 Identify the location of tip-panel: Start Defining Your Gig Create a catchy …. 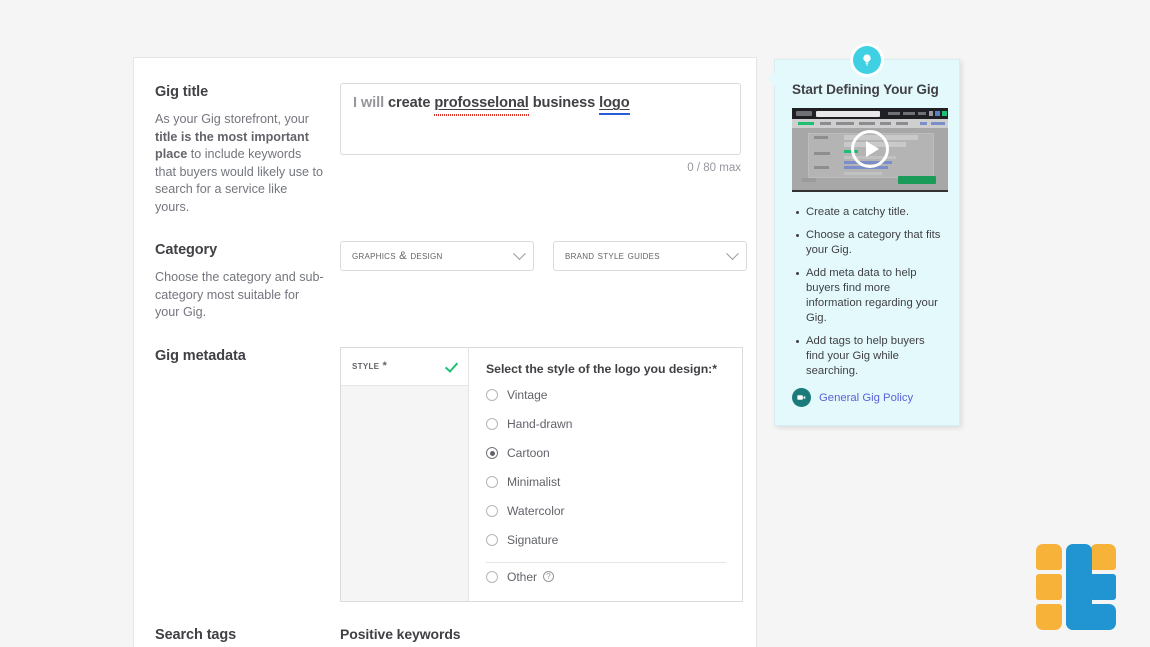
(864, 242).